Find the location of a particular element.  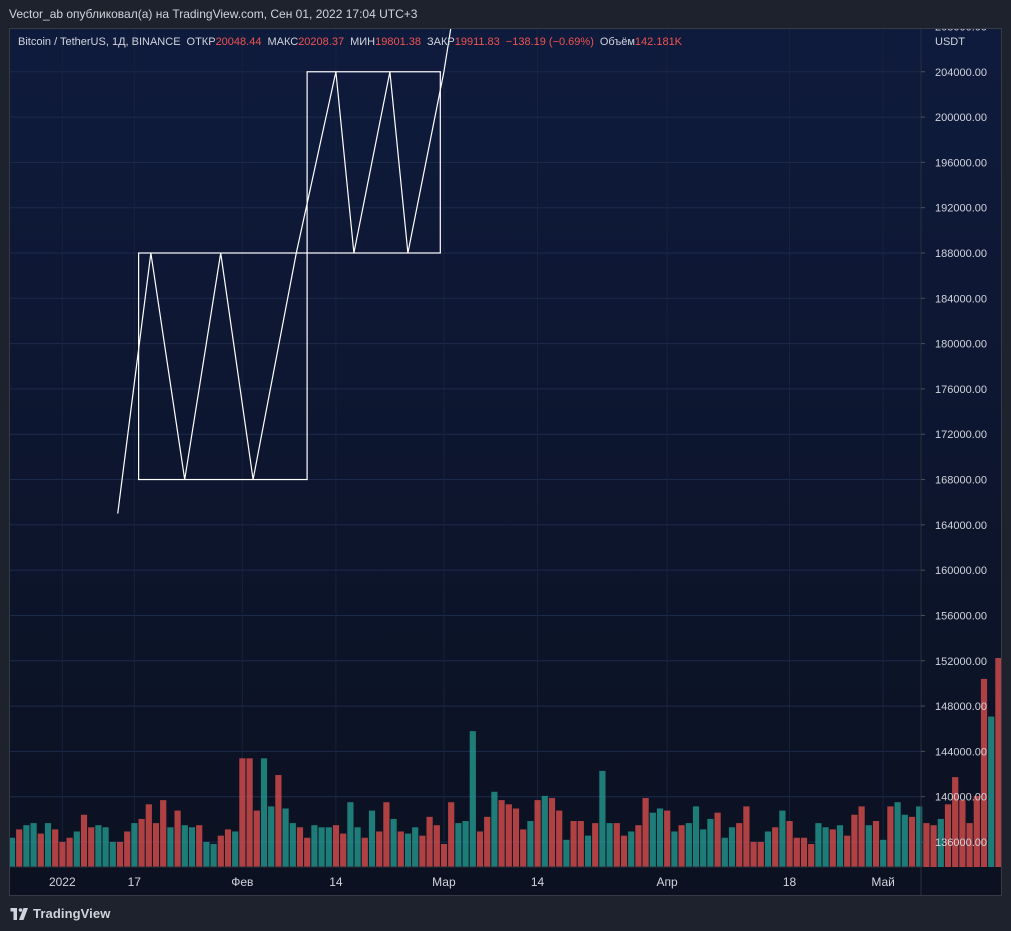

tradingview-logo-text: TradingView is located at coordinates (72, 913).